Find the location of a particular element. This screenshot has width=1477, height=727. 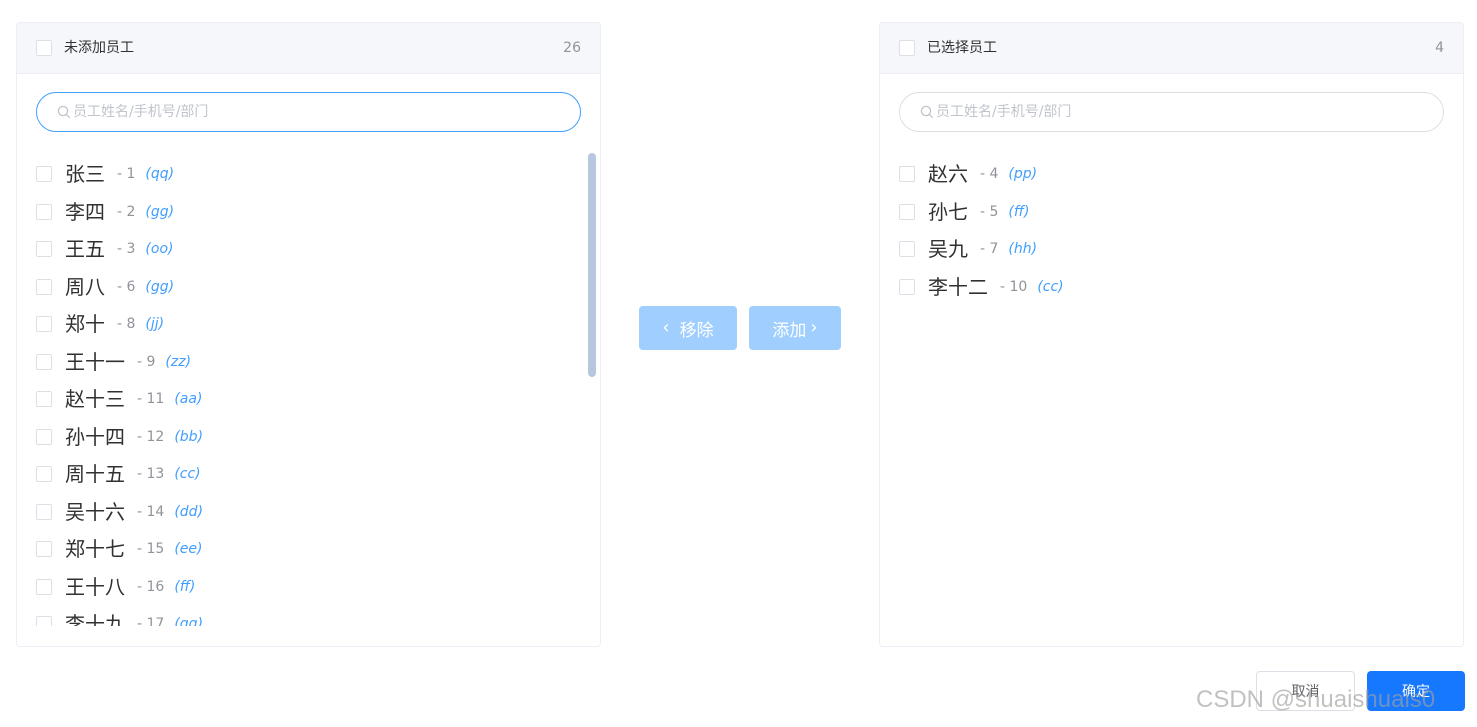

list-item: 王十八 - 16 (ff) is located at coordinates (115, 587).